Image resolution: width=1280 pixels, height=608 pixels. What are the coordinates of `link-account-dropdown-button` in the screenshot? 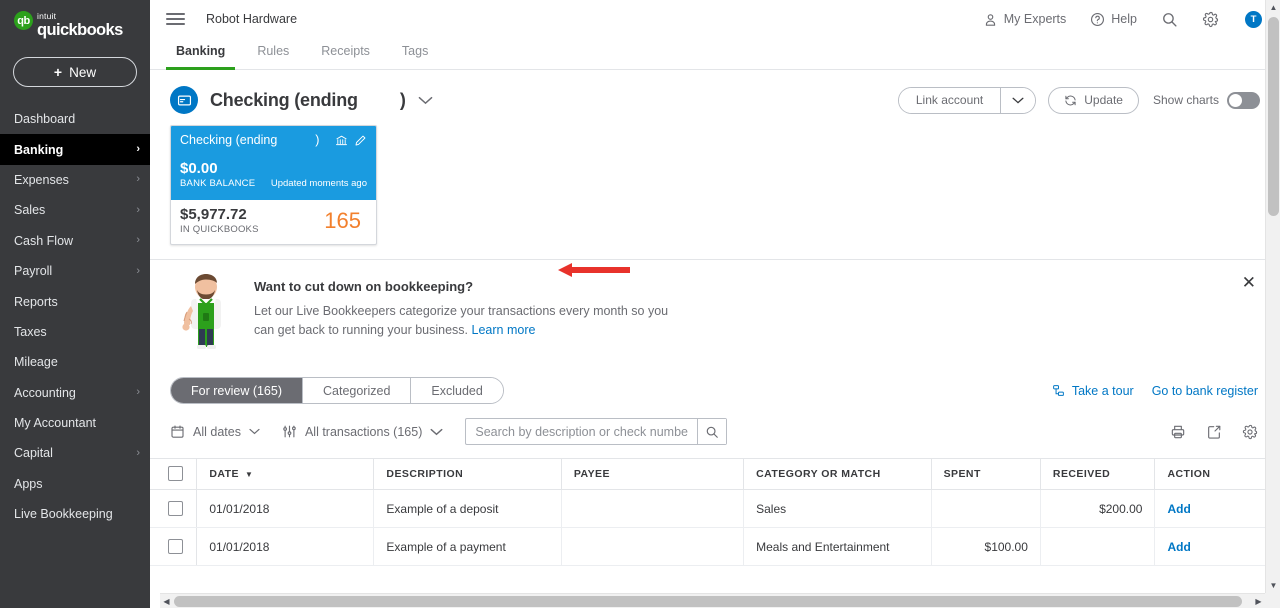 It's located at (1018, 100).